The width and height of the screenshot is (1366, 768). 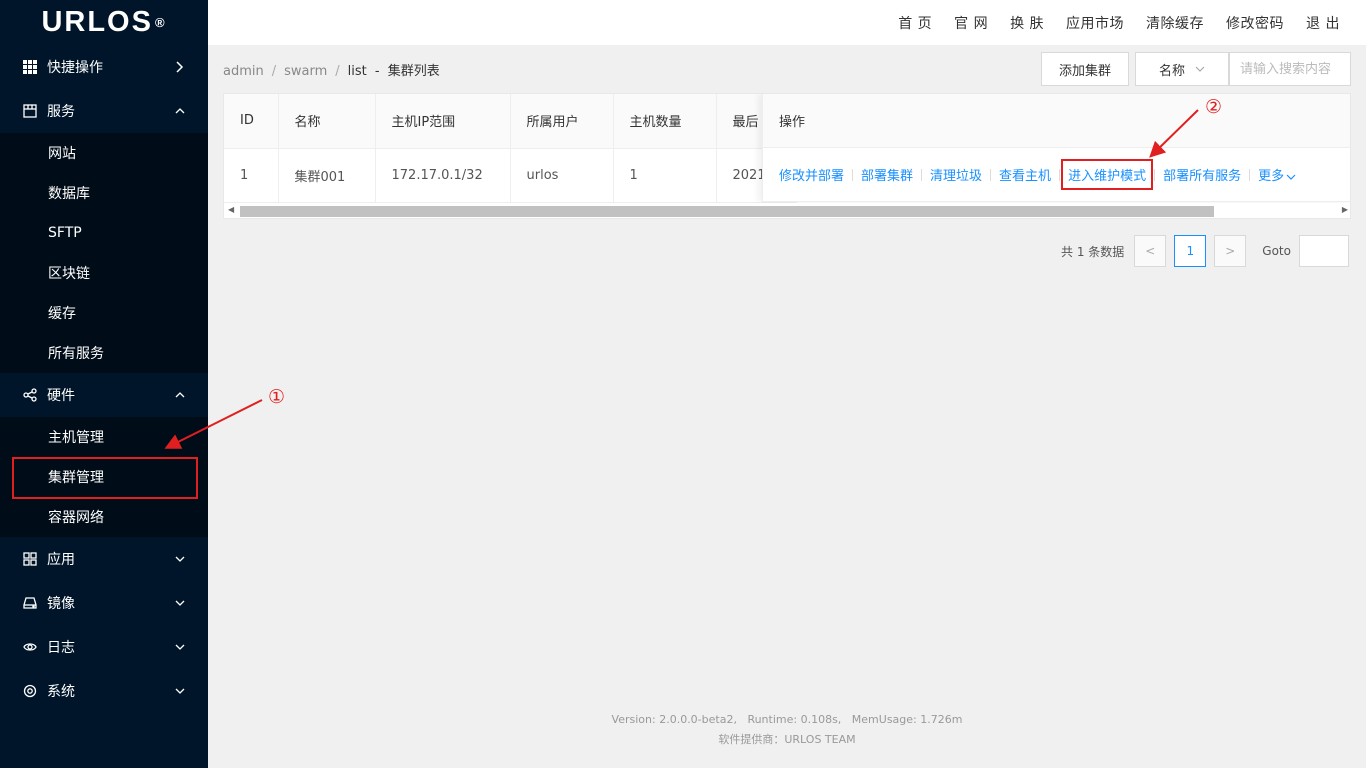 I want to click on cell-name: 集群001, so click(x=327, y=175).